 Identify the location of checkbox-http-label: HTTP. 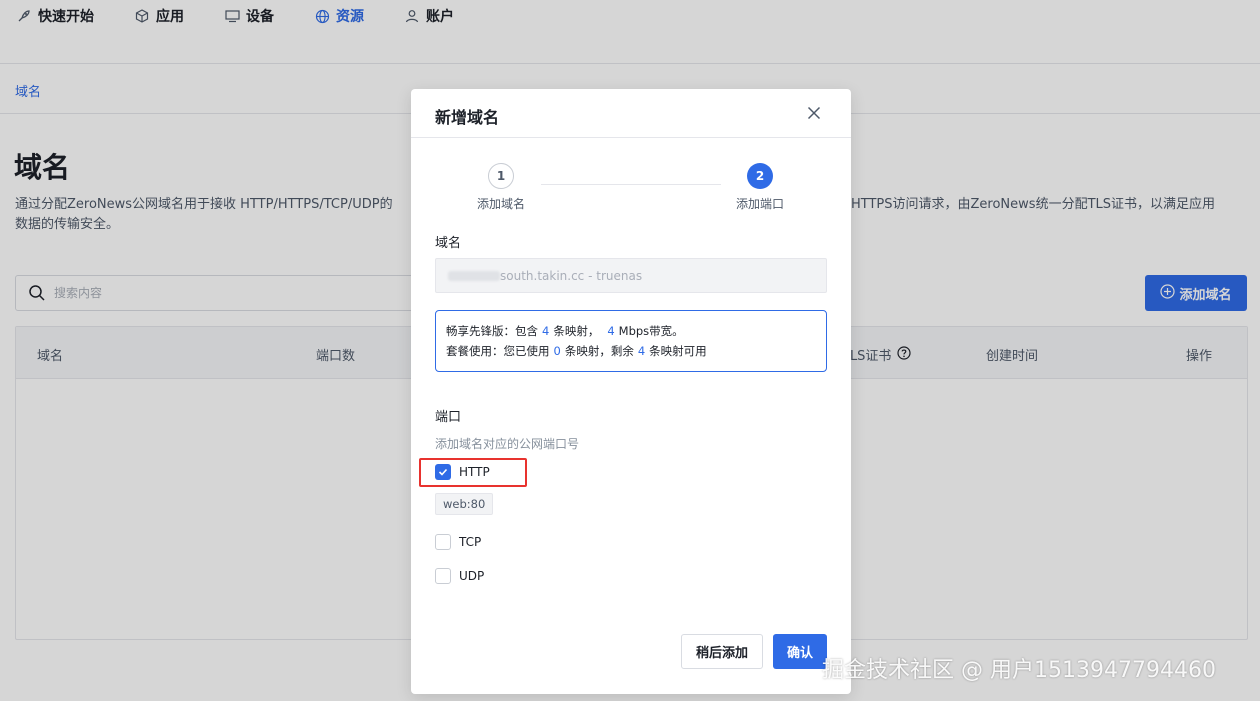
(474, 472).